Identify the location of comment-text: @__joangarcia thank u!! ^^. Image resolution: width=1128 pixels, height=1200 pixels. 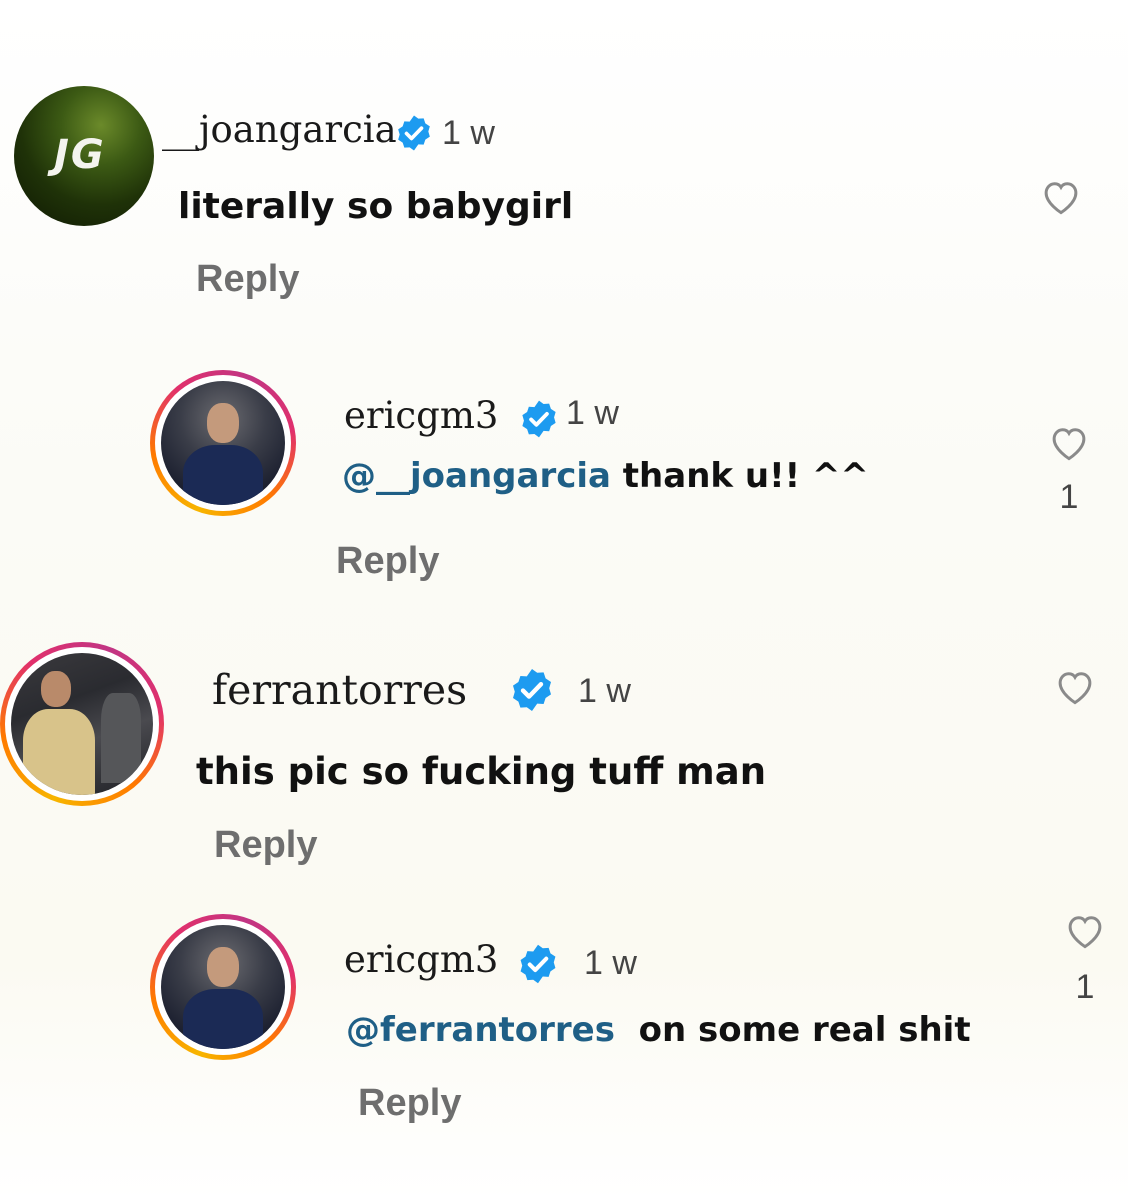
(605, 476).